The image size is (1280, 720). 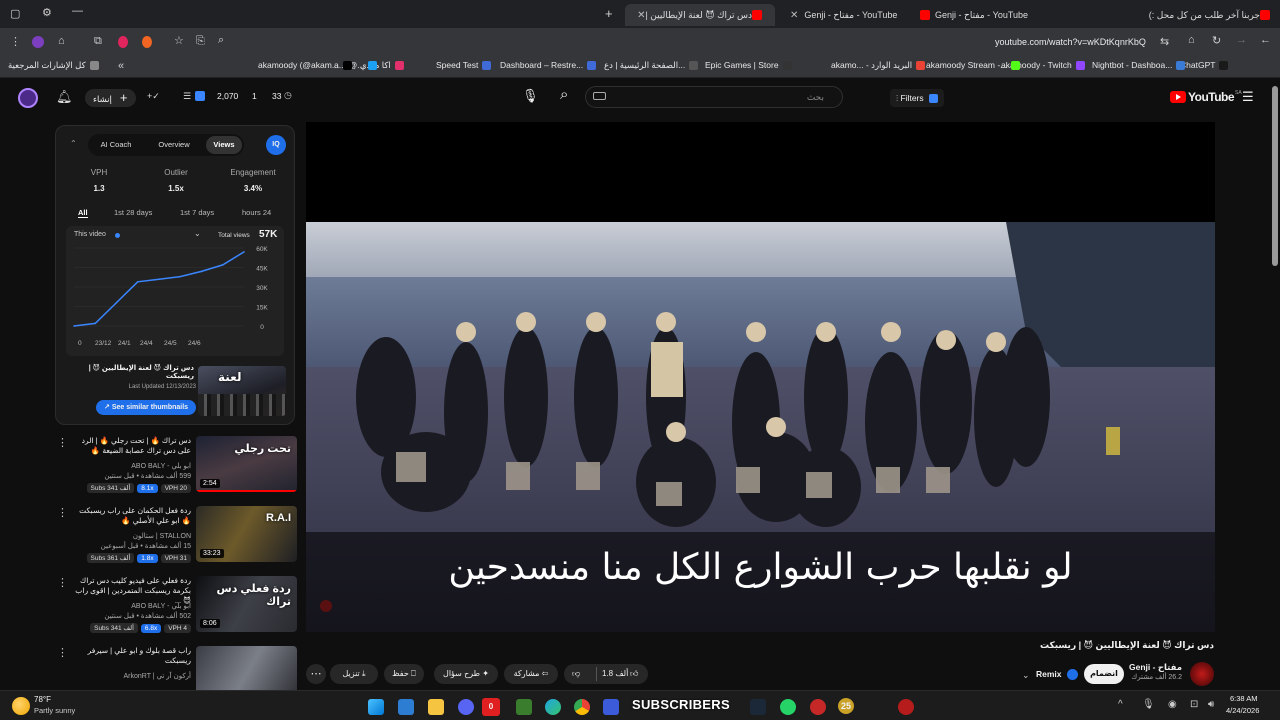 I want to click on avatar, so click(x=28, y=98).